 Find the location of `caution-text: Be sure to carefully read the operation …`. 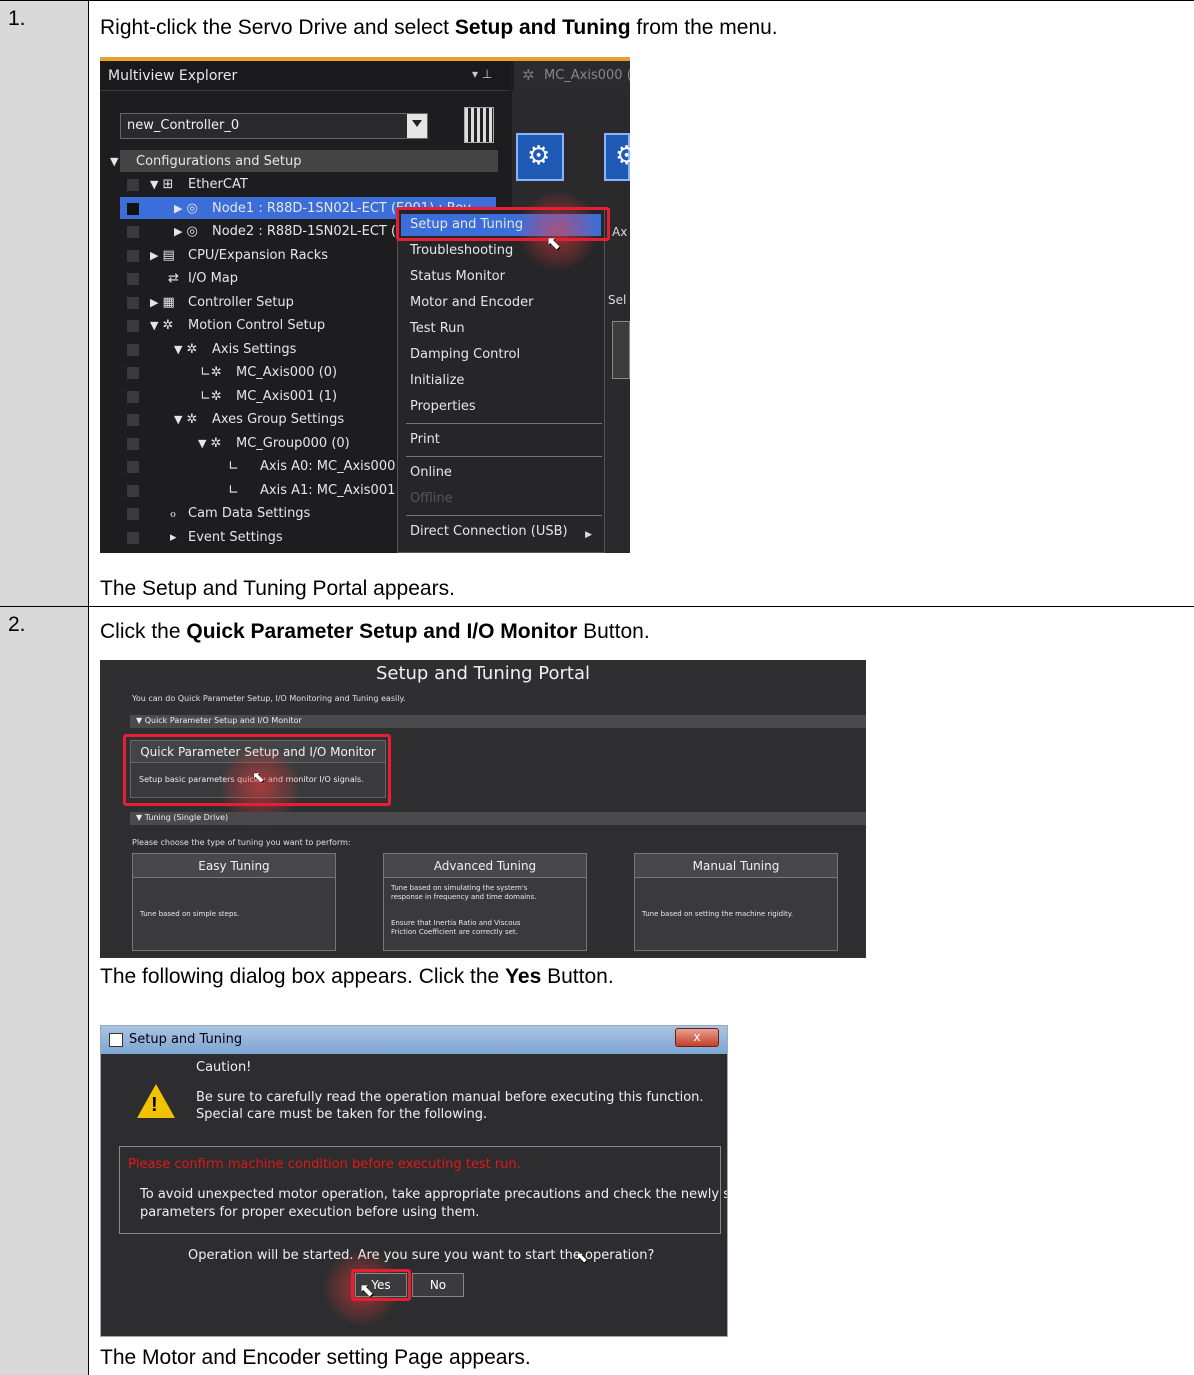

caution-text: Be sure to carefully read the operation … is located at coordinates (450, 1097).